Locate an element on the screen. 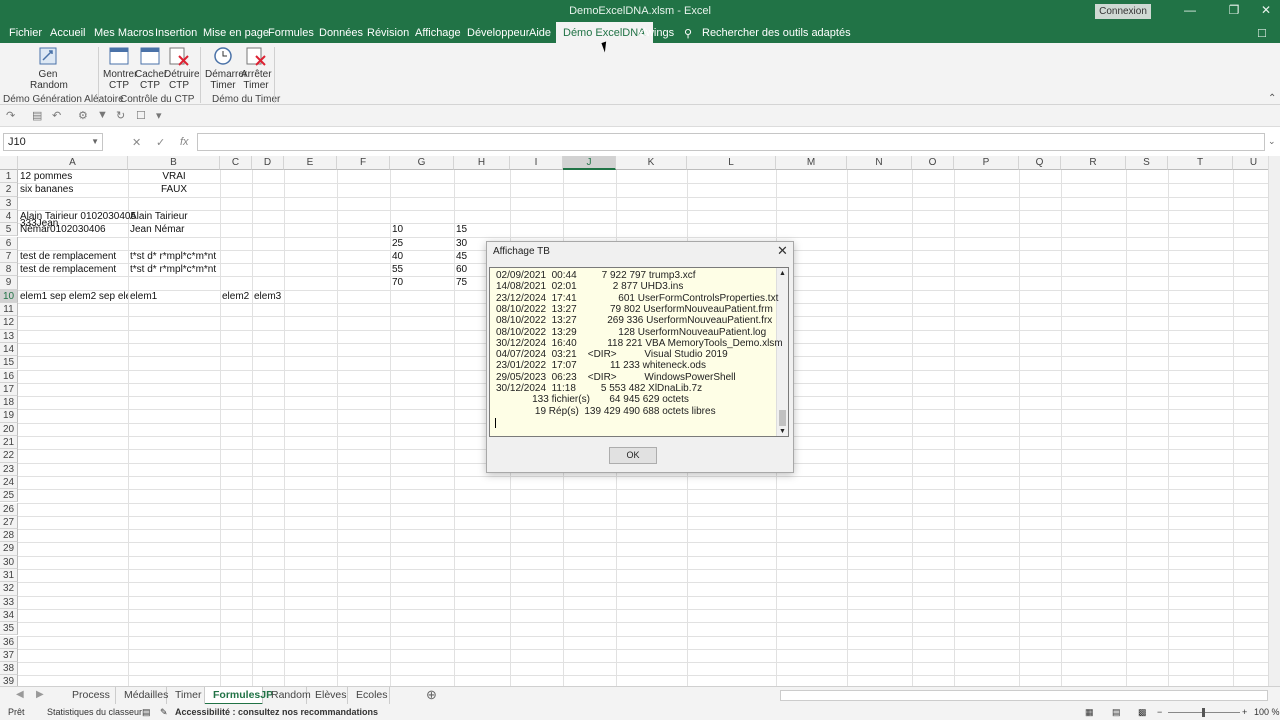 The image size is (1280, 720). comments-icon: □ is located at coordinates (1262, 32).